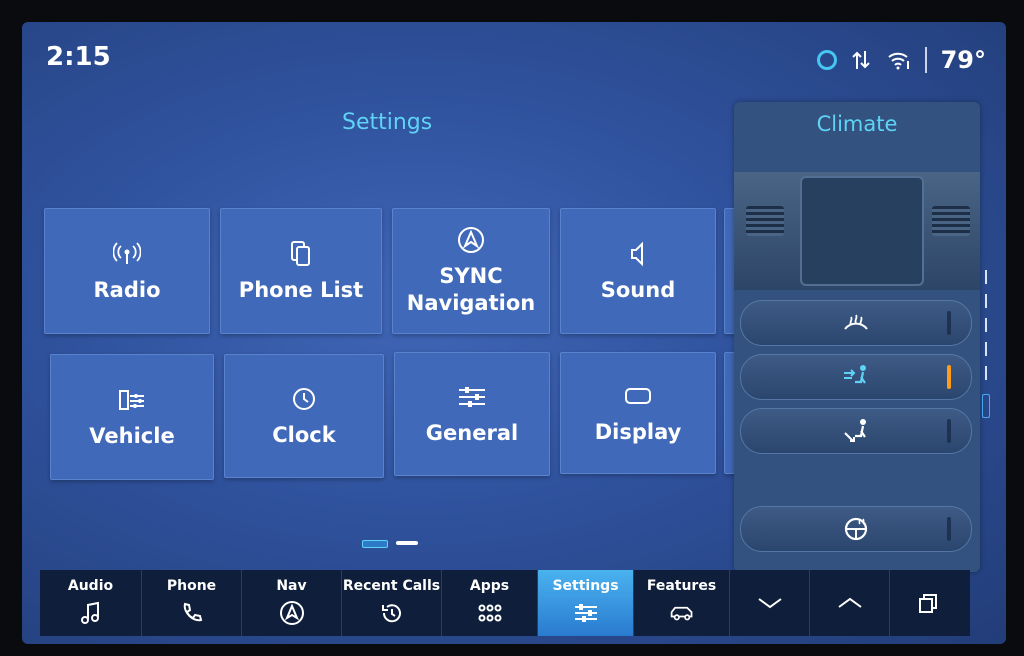 This screenshot has width=1024, height=656. What do you see at coordinates (638, 396) in the screenshot?
I see `display-icon` at bounding box center [638, 396].